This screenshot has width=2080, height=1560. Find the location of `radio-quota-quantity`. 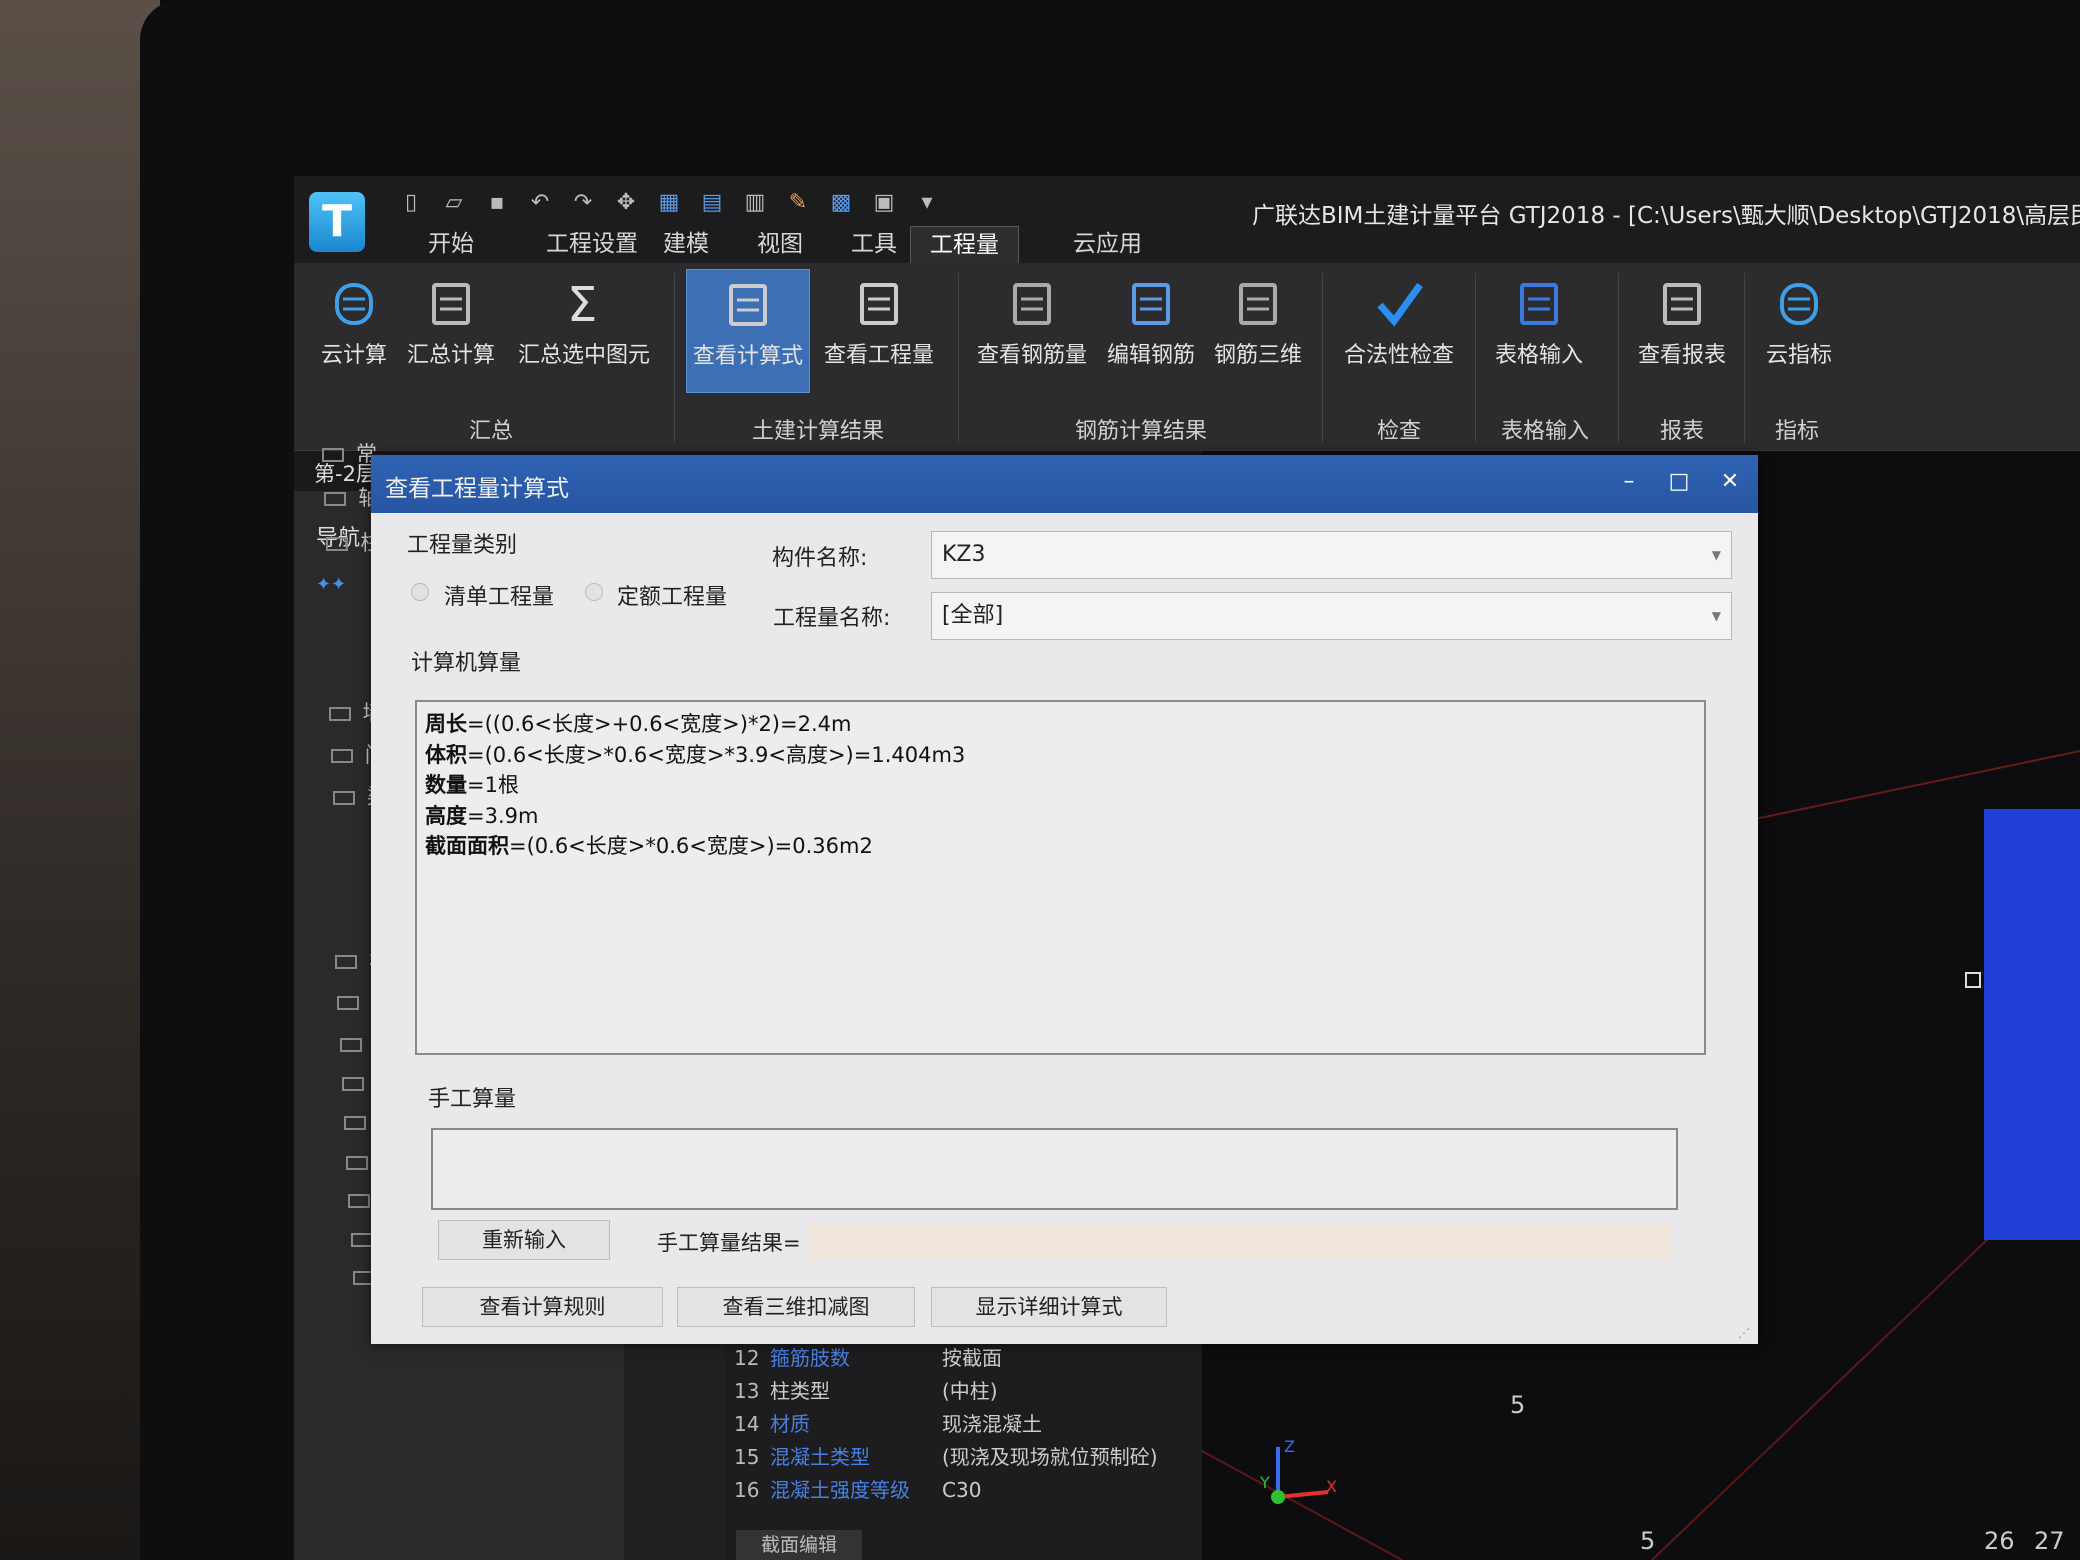

radio-quota-quantity is located at coordinates (594, 592).